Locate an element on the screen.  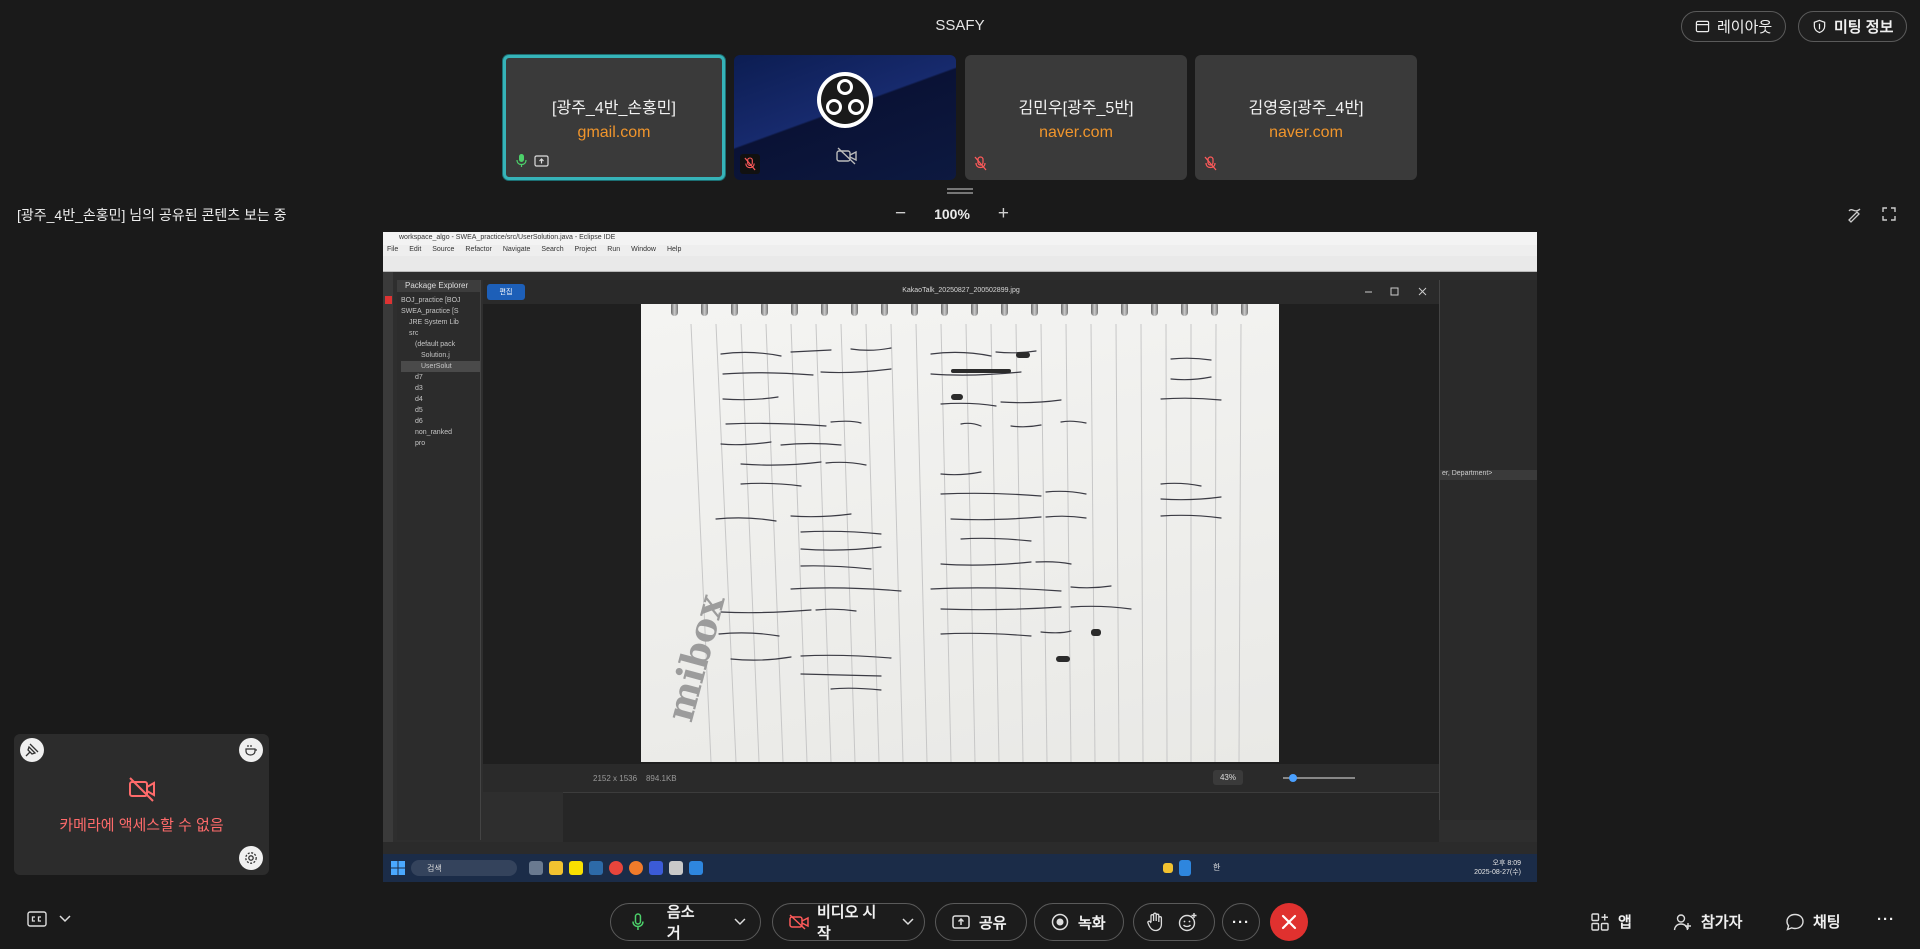
more-options-button: ··· is located at coordinates (1241, 922).